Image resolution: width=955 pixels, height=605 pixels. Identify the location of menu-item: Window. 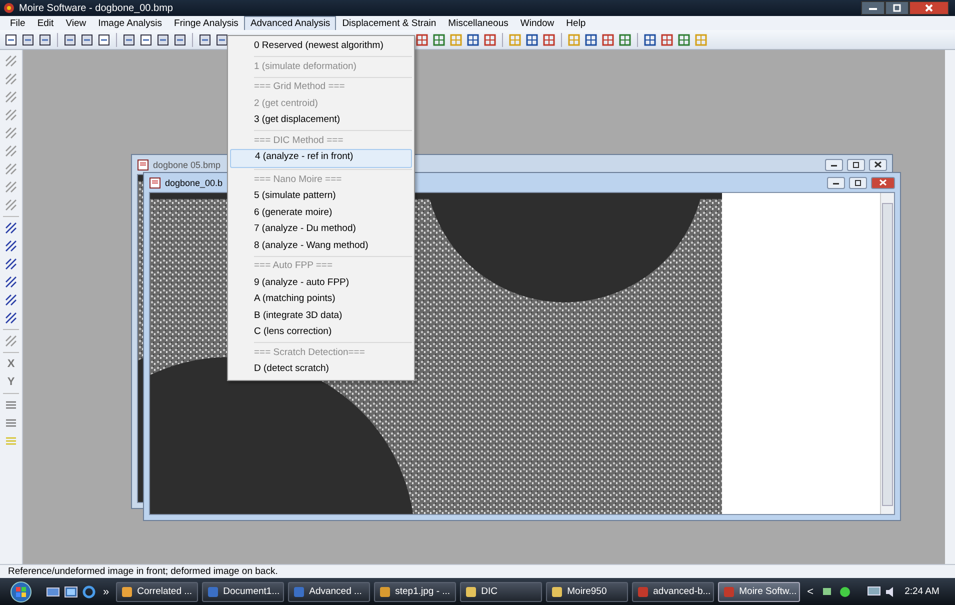
(537, 23).